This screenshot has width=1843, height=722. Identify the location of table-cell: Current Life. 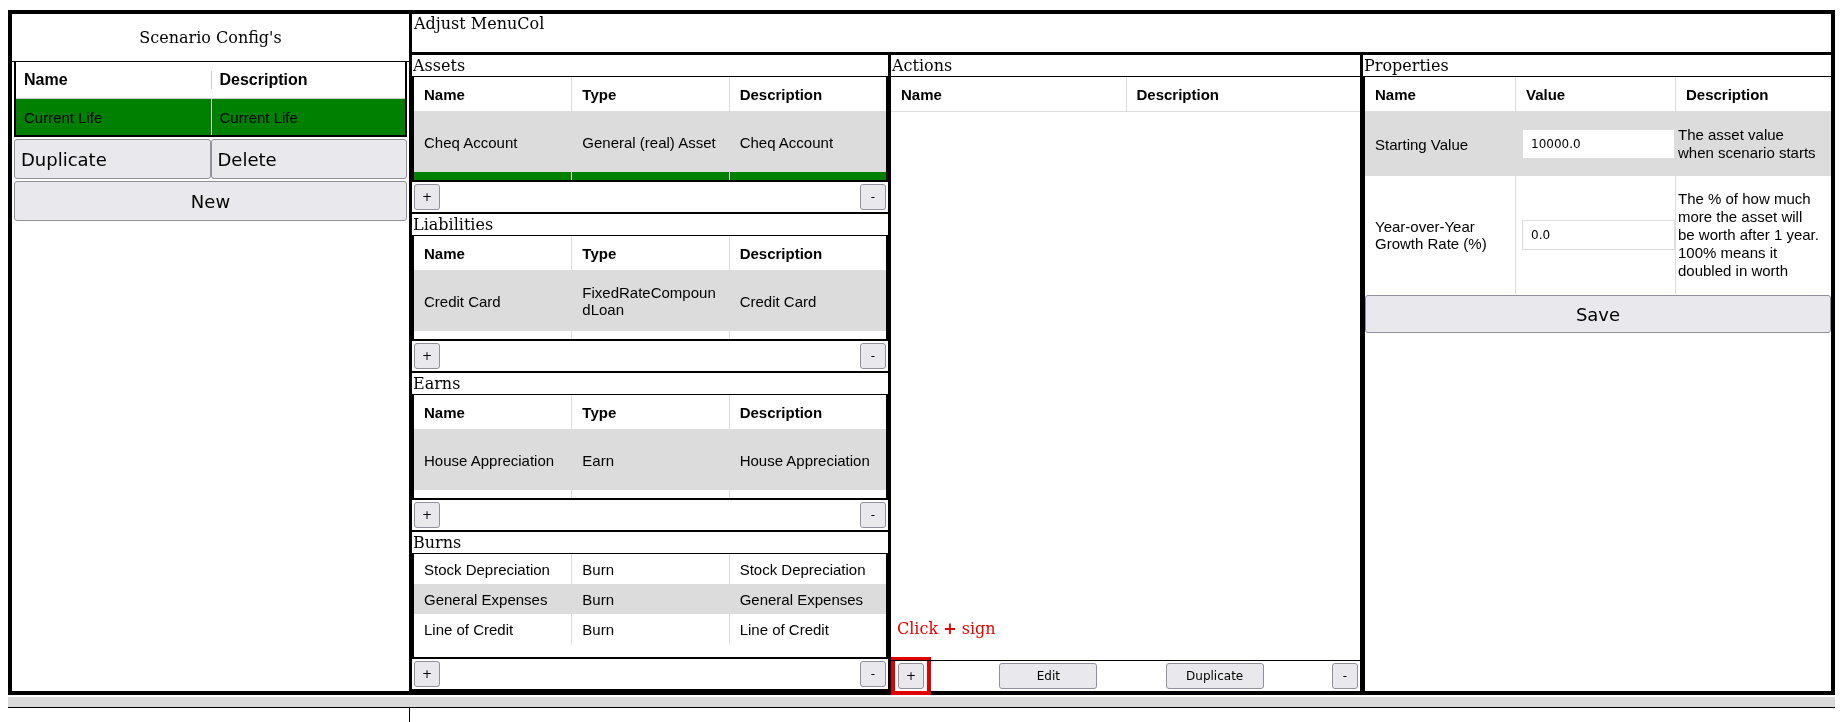
(307, 117).